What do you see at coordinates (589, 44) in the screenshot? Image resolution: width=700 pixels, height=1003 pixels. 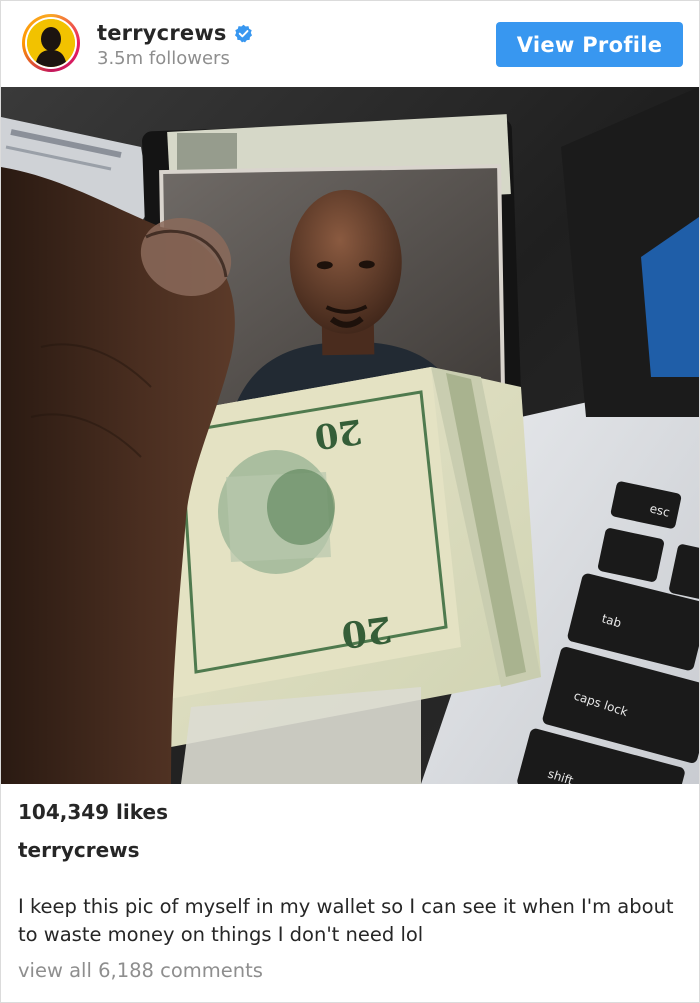 I see `view-profile-button: View Profile` at bounding box center [589, 44].